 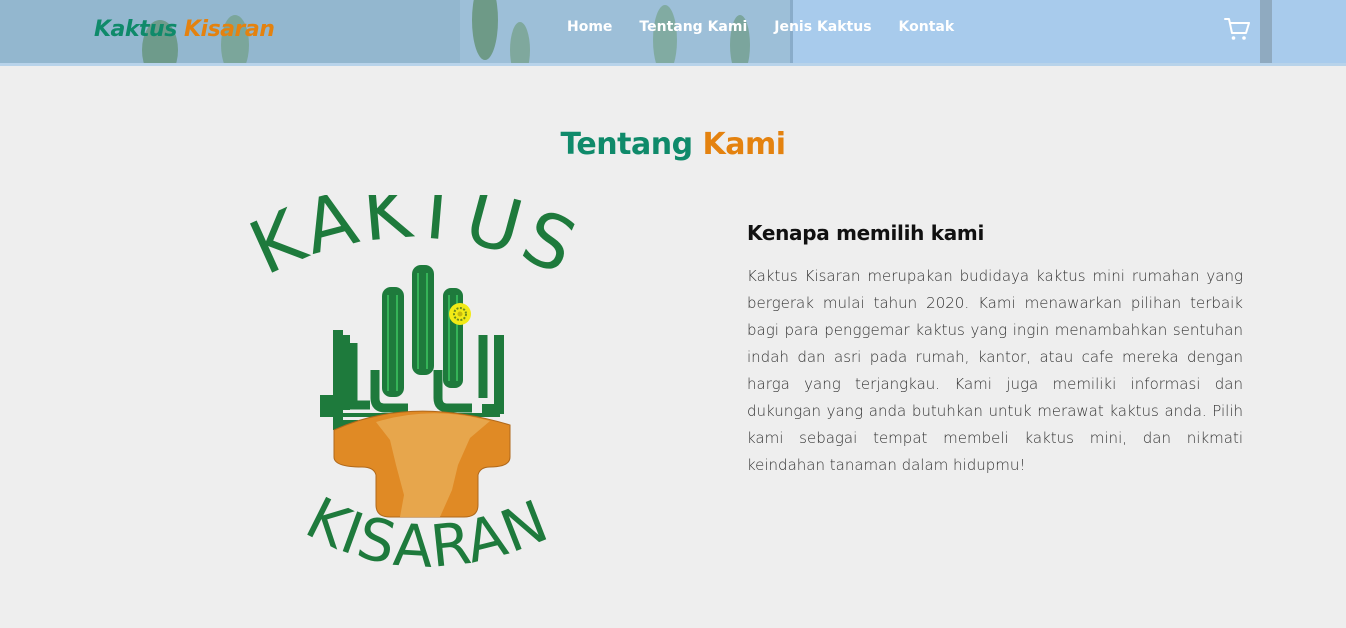 What do you see at coordinates (135, 29) in the screenshot?
I see `brand-part1: Kaktus` at bounding box center [135, 29].